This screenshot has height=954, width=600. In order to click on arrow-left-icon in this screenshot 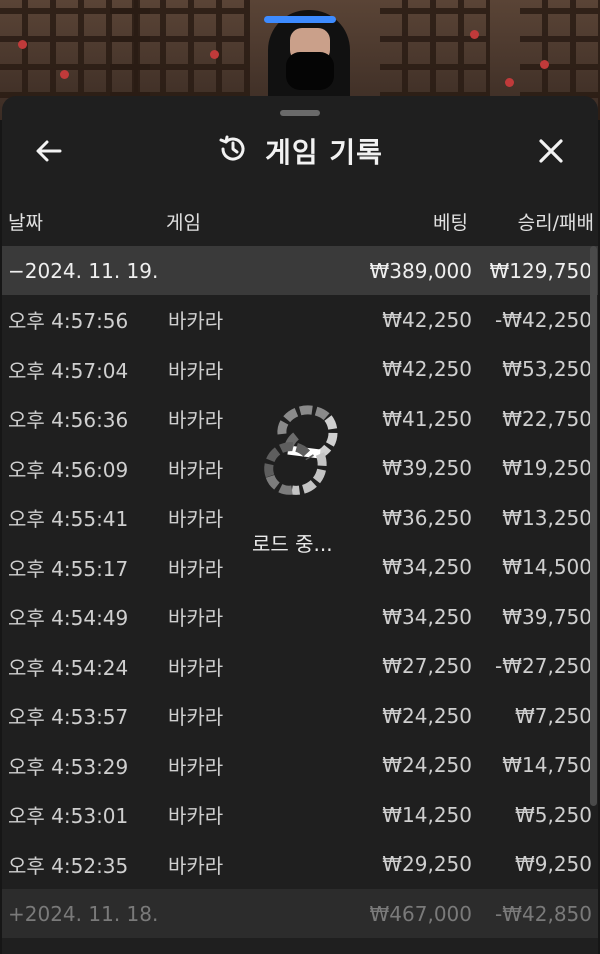, I will do `click(49, 151)`.